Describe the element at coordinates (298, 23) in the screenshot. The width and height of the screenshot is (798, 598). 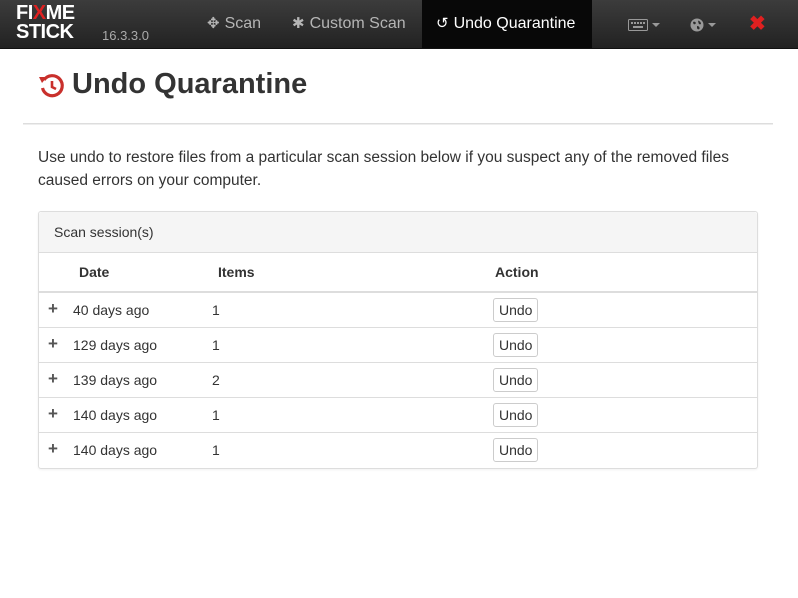
I see `gear-icon: ✱` at that location.